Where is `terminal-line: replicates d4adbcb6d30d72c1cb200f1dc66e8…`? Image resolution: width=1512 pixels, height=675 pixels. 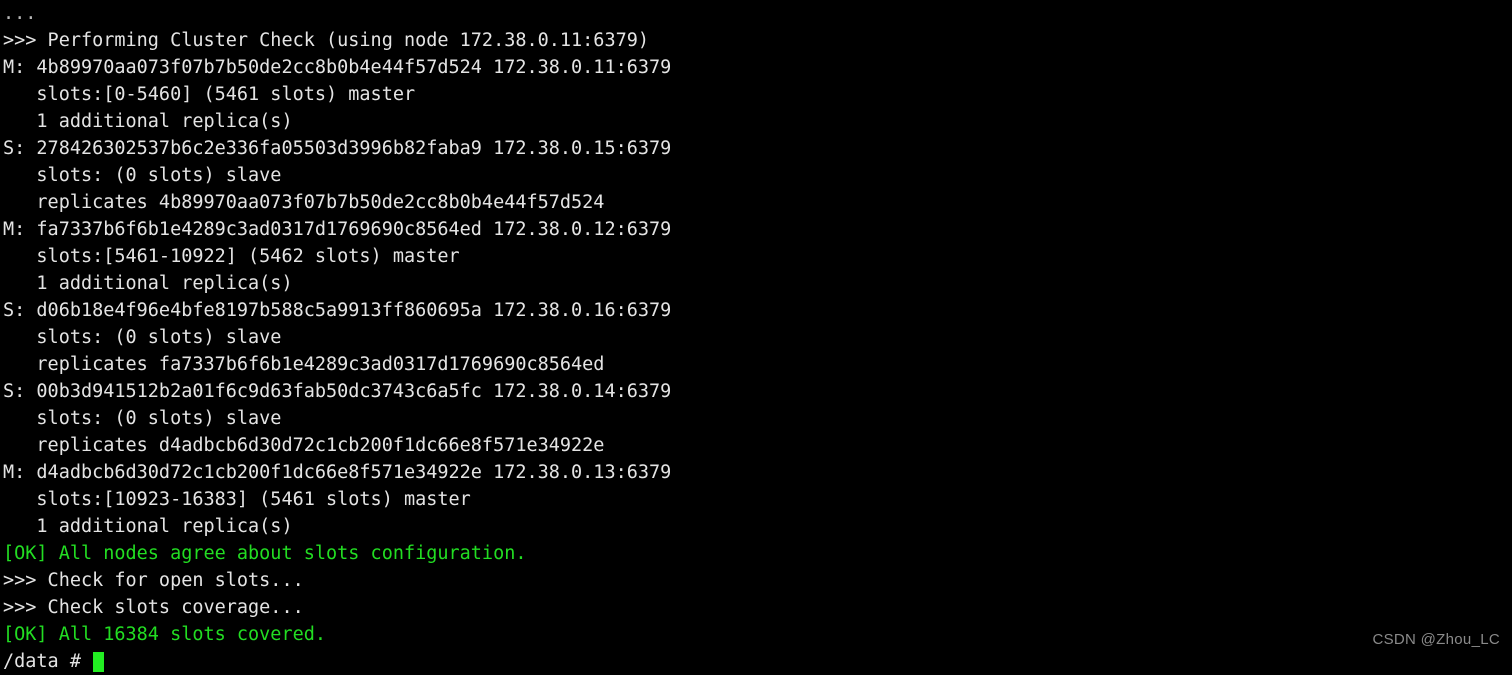 terminal-line: replicates d4adbcb6d30d72c1cb200f1dc66e8… is located at coordinates (304, 445).